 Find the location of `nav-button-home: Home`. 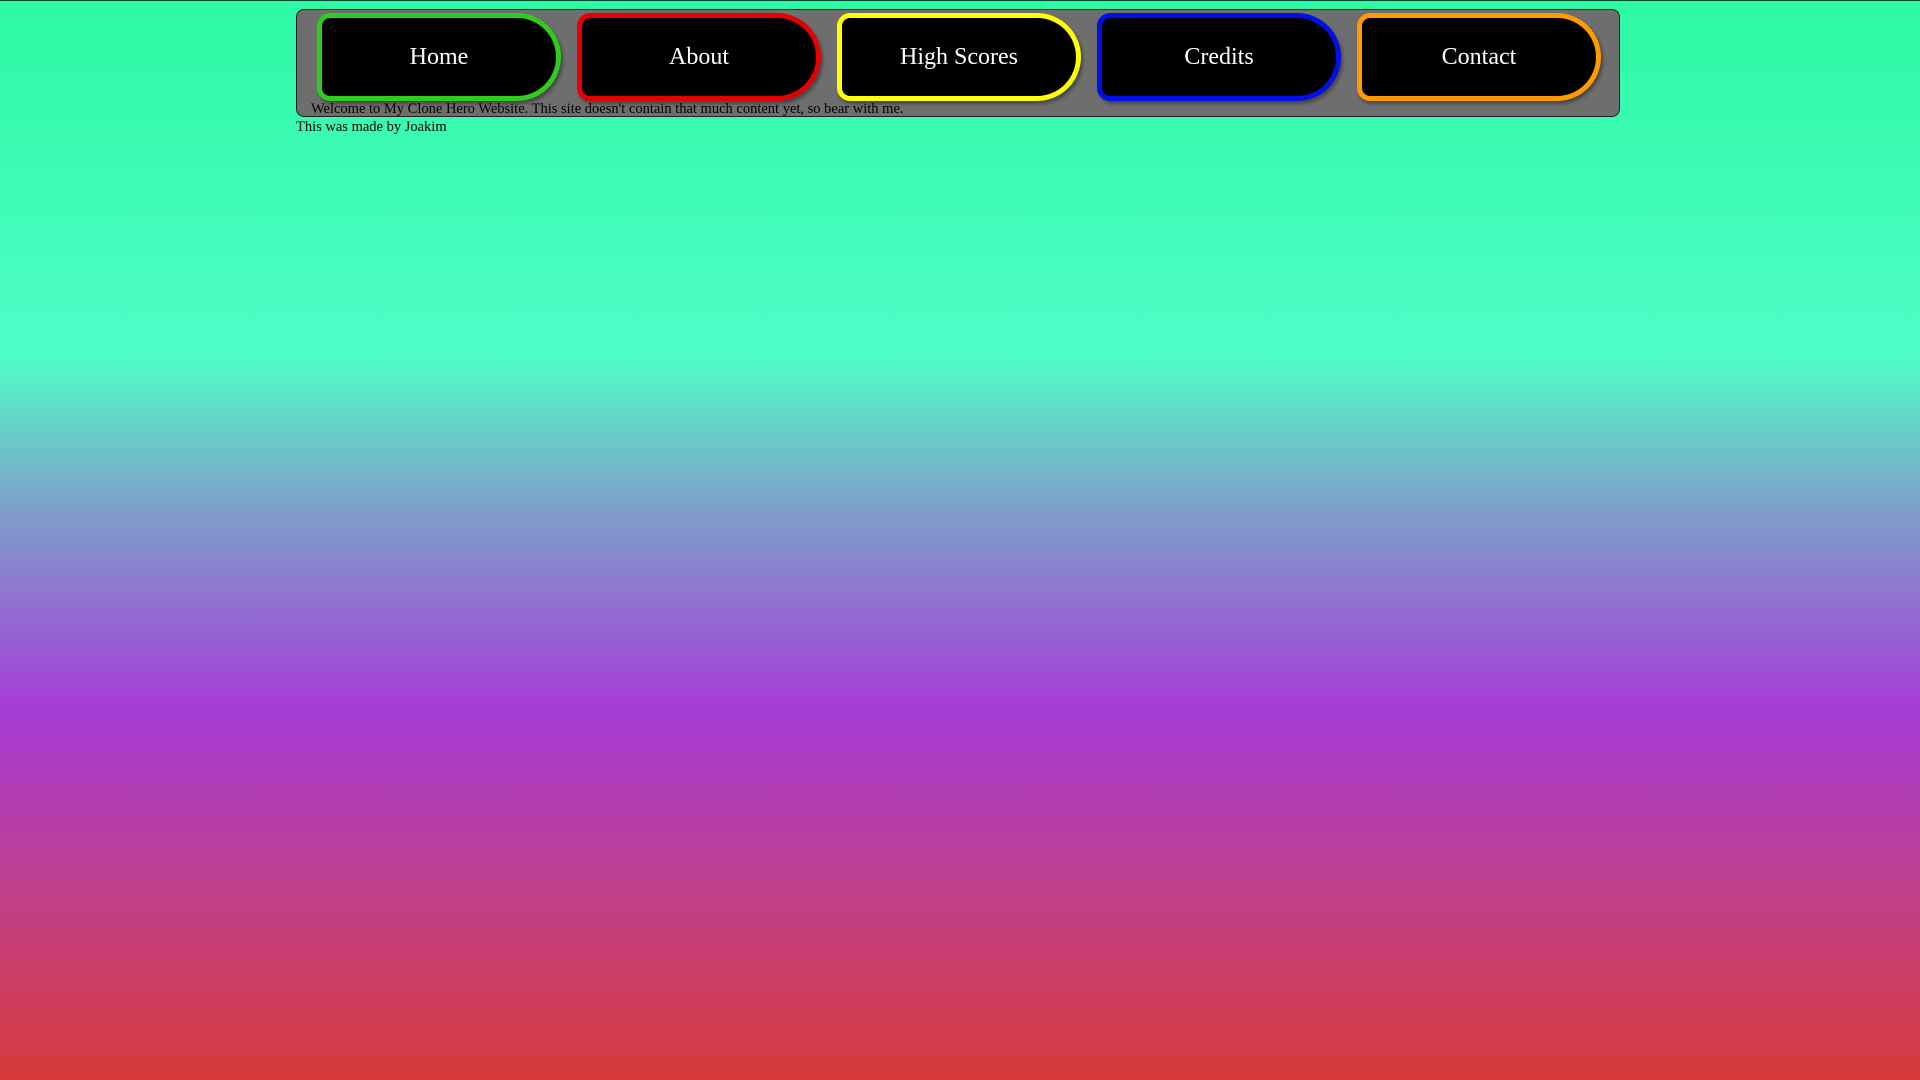

nav-button-home: Home is located at coordinates (439, 57).